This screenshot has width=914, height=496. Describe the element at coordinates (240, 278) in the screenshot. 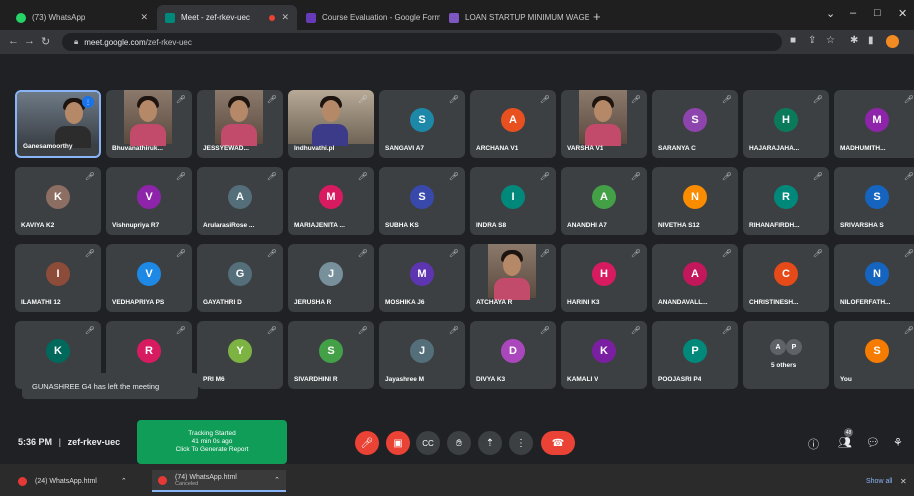

I see `participant-tile: G 🎤︎ GAYATHRI D` at that location.